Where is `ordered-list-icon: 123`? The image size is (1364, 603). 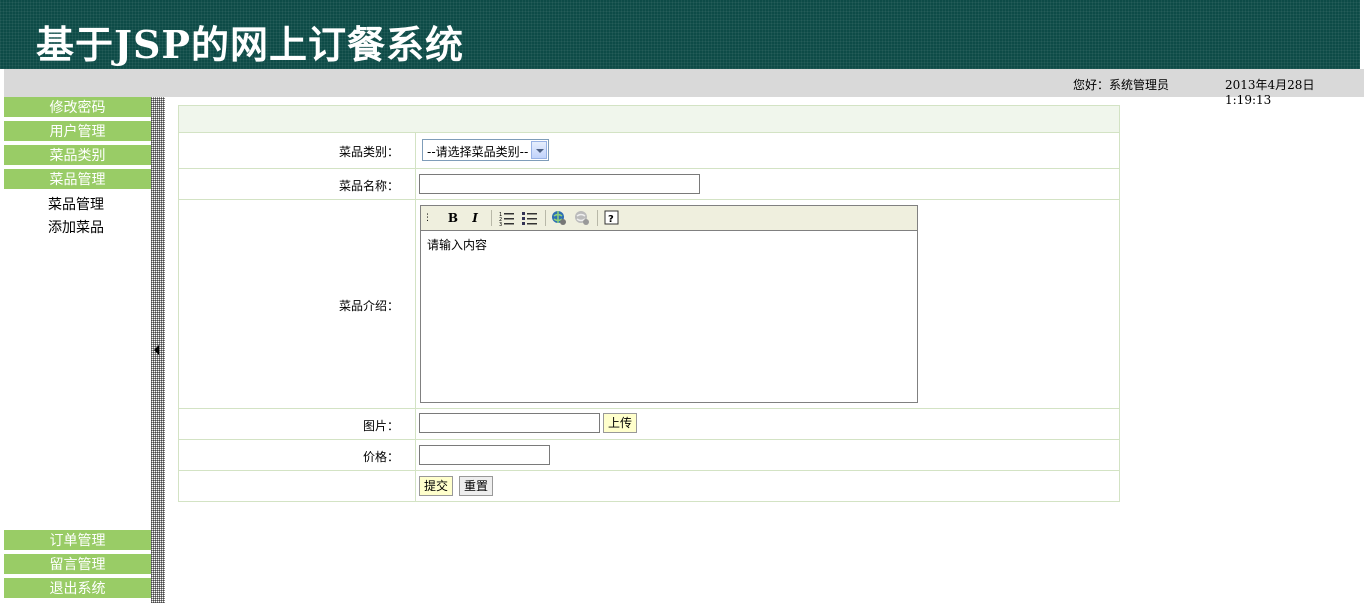
ordered-list-icon: 123 is located at coordinates (507, 219).